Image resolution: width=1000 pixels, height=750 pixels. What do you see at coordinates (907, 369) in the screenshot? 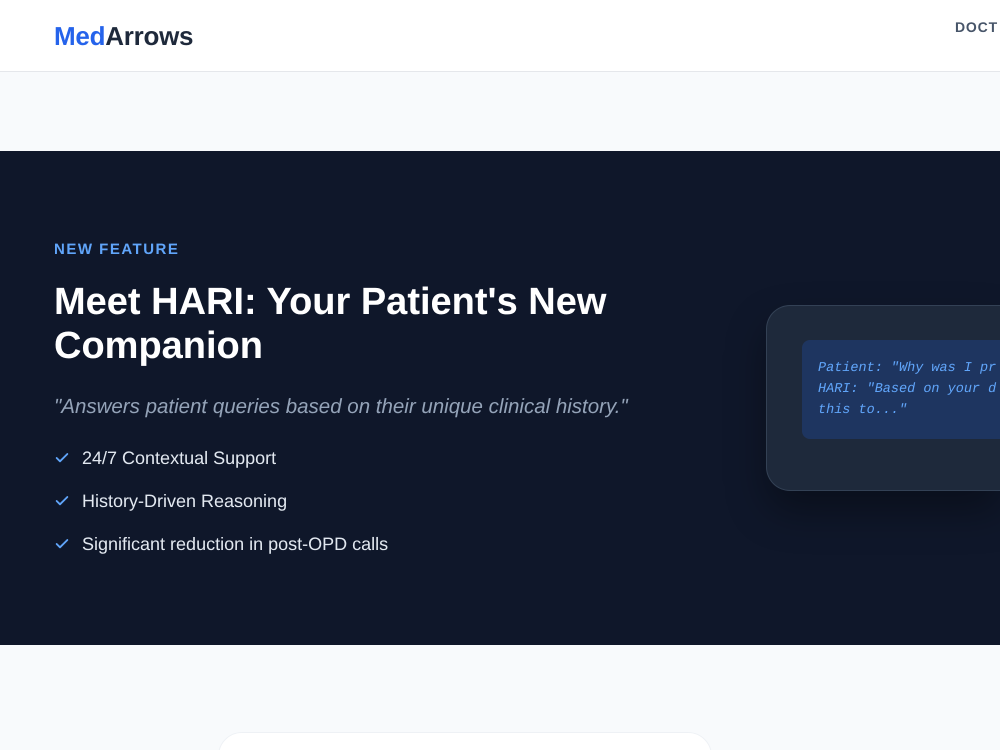
I see `chat-line: Patient: "Why was I pr` at bounding box center [907, 369].